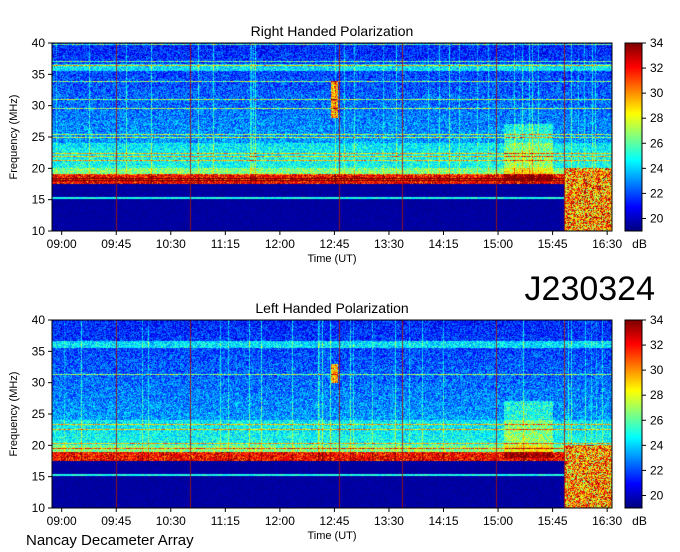  I want to click on panel-title: Left Handed Polarization, so click(331, 308).